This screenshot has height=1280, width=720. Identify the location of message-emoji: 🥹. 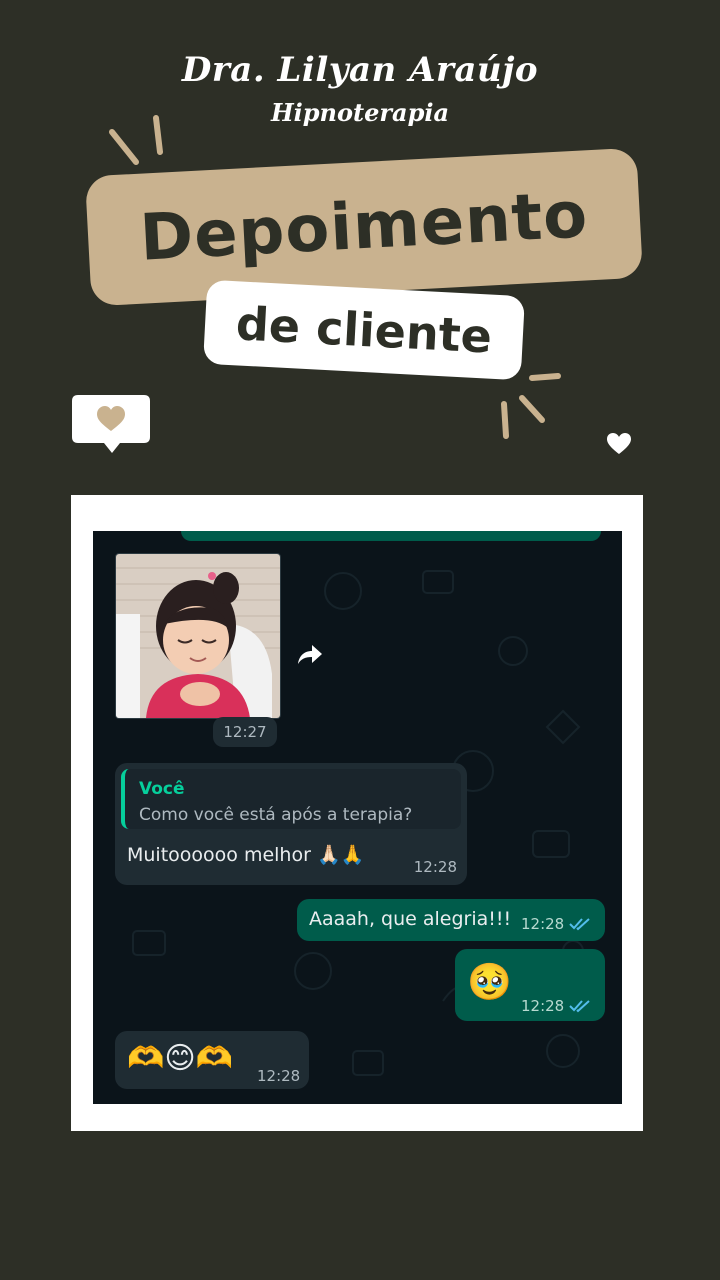
(489, 982).